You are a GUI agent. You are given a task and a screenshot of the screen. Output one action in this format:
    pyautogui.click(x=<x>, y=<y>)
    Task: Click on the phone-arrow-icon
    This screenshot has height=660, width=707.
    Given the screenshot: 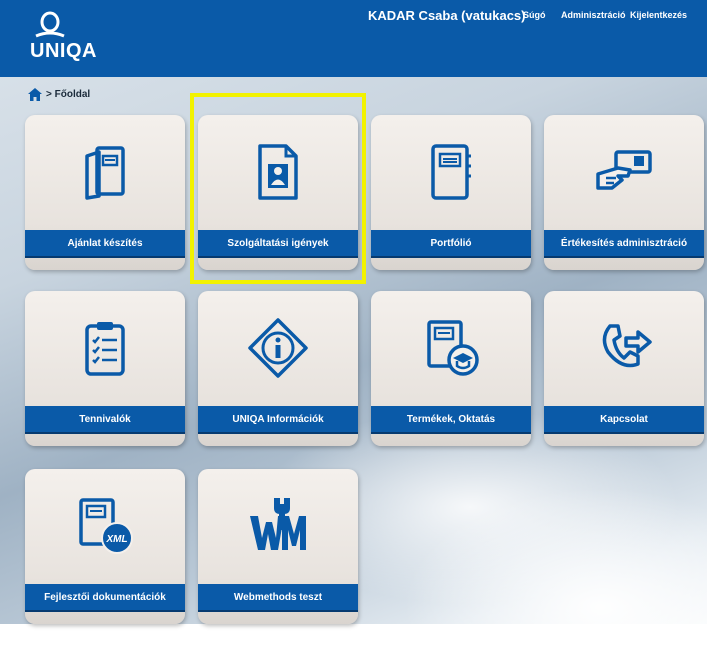 What is the action you would take?
    pyautogui.click(x=627, y=346)
    